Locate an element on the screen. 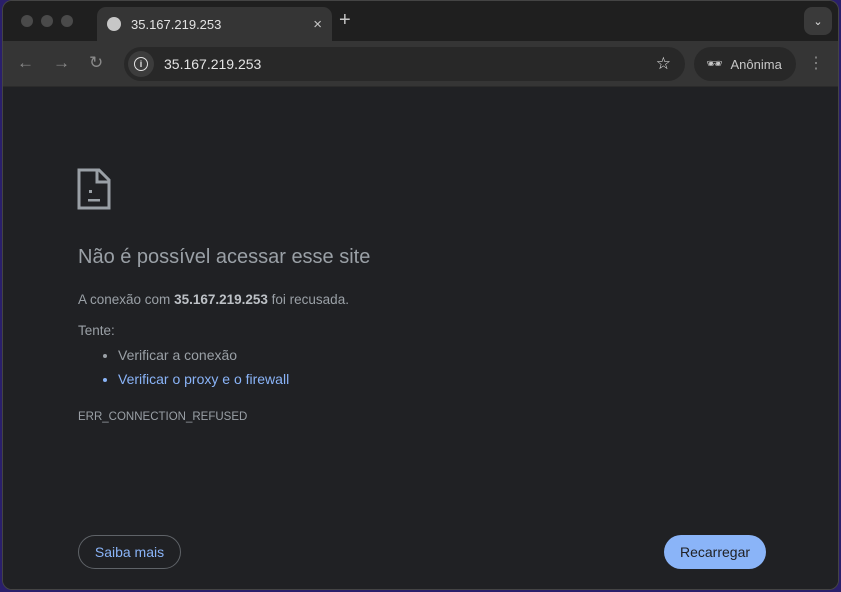 Image resolution: width=841 pixels, height=592 pixels. tab-active: 35.167.219.253 × is located at coordinates (214, 24).